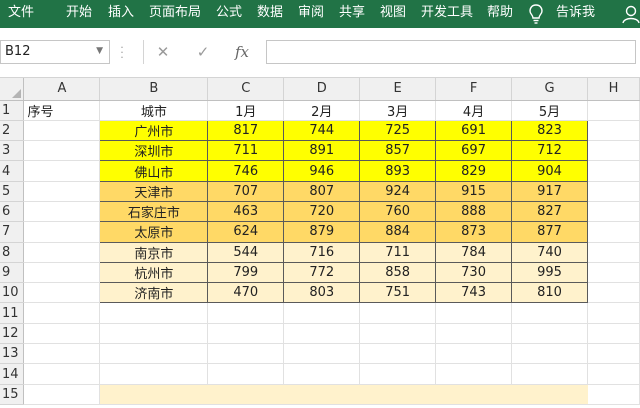 This screenshot has height=408, width=640. Describe the element at coordinates (203, 52) in the screenshot. I see `enter-icon: ✓` at that location.